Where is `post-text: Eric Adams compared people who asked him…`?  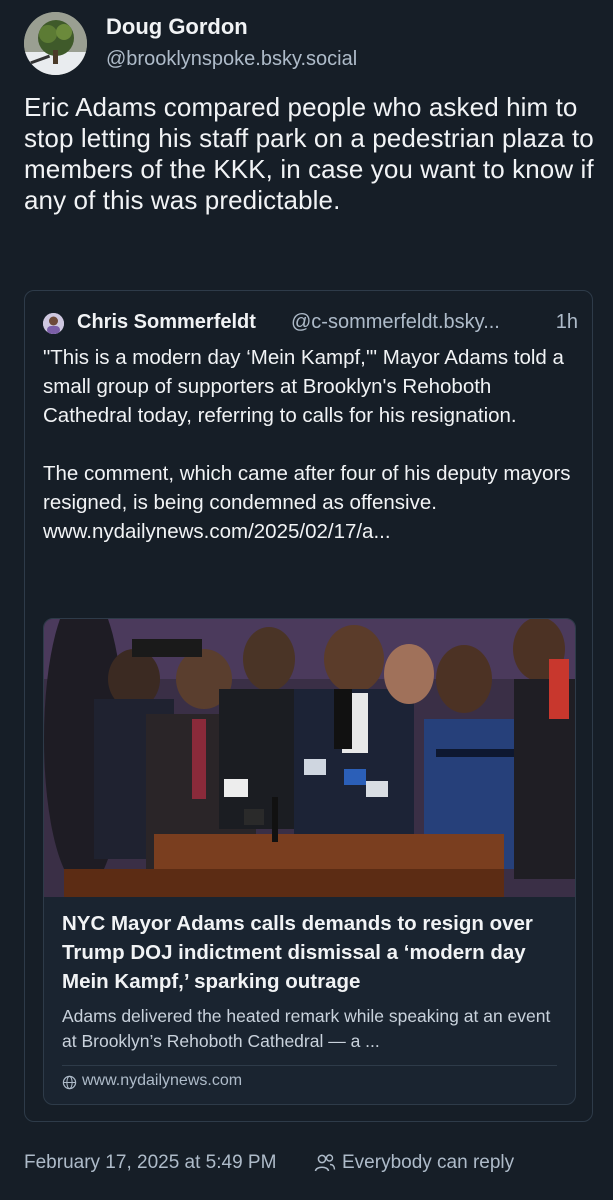 post-text: Eric Adams compared people who asked him… is located at coordinates (309, 153).